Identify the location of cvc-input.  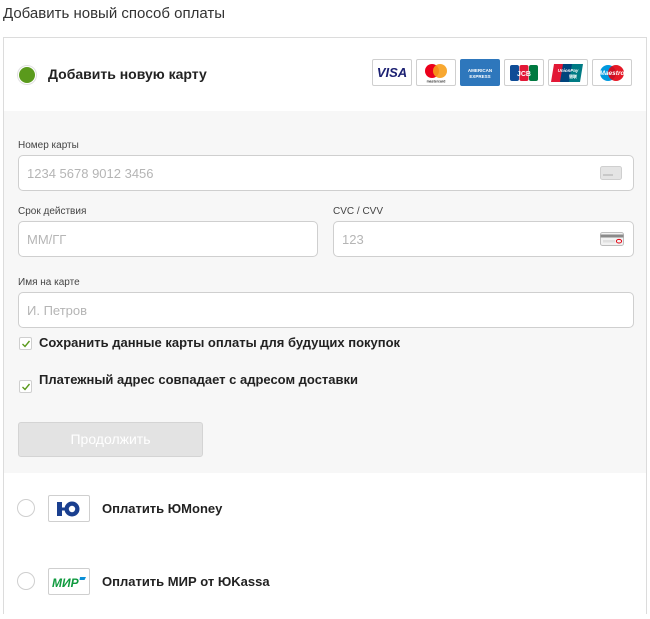
(483, 239).